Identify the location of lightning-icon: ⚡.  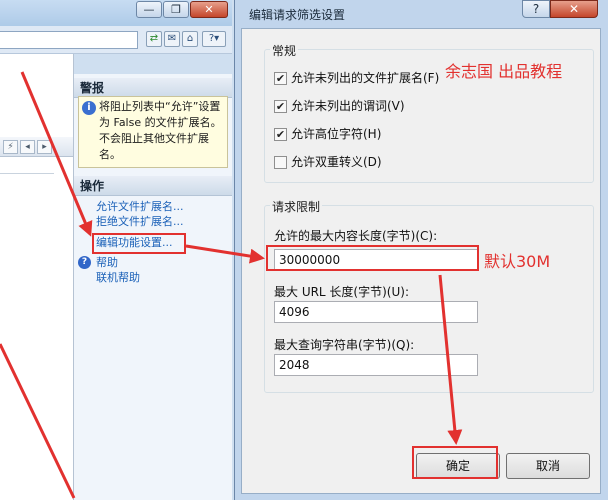
(10, 147).